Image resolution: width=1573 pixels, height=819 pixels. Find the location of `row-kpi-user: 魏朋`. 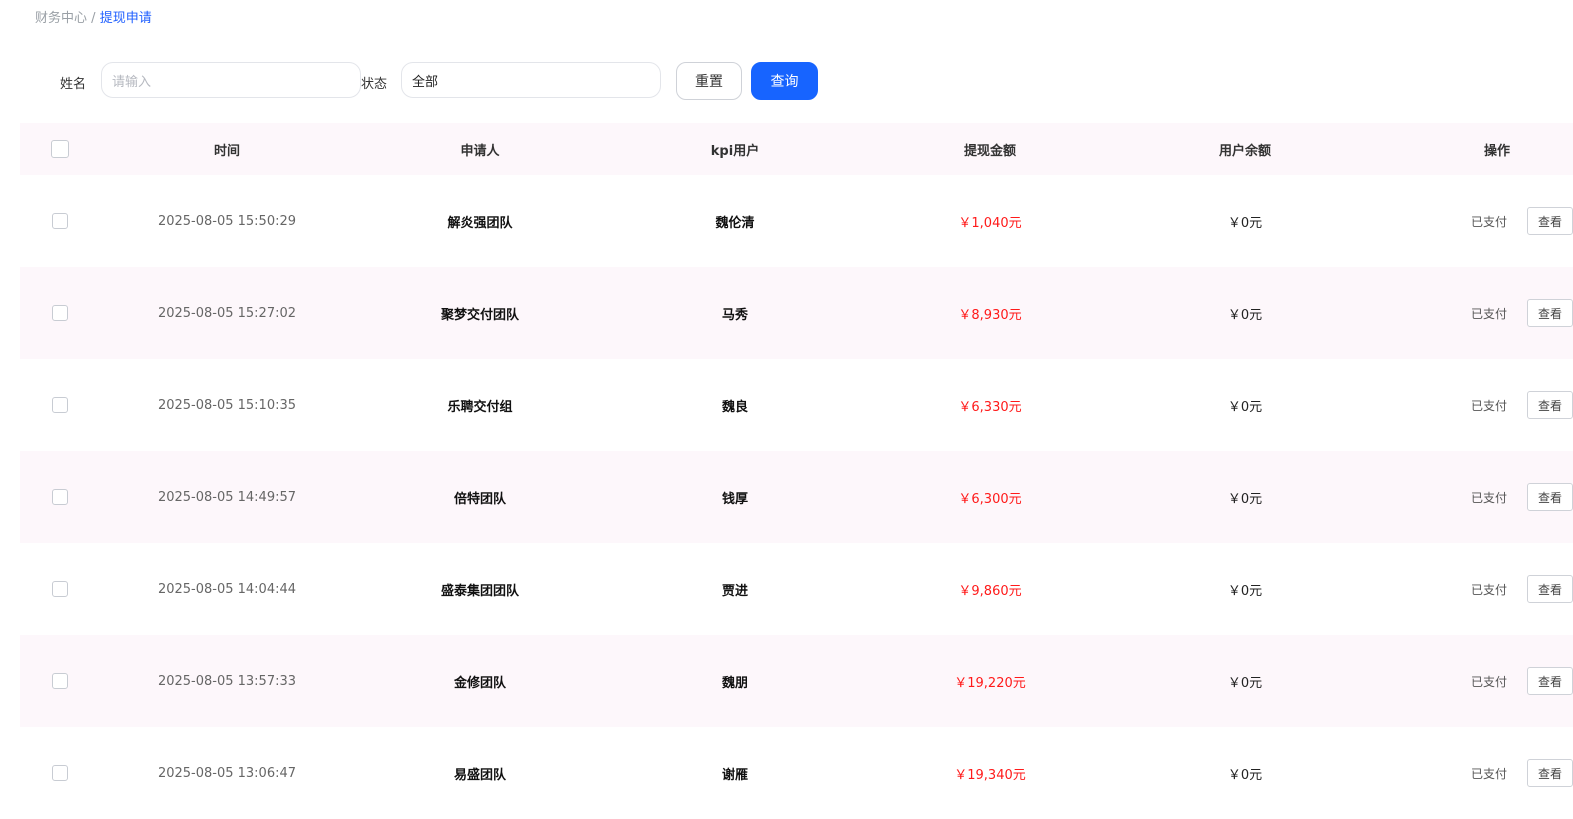

row-kpi-user: 魏朋 is located at coordinates (734, 683).